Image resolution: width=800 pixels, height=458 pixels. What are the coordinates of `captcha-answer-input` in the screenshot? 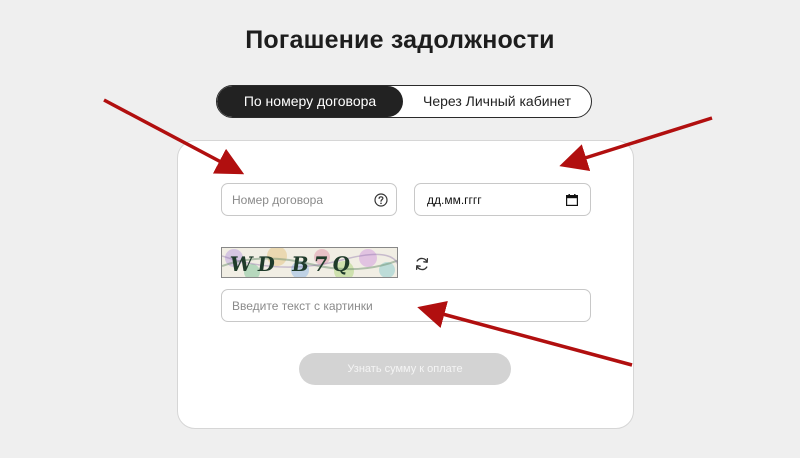 It's located at (406, 305).